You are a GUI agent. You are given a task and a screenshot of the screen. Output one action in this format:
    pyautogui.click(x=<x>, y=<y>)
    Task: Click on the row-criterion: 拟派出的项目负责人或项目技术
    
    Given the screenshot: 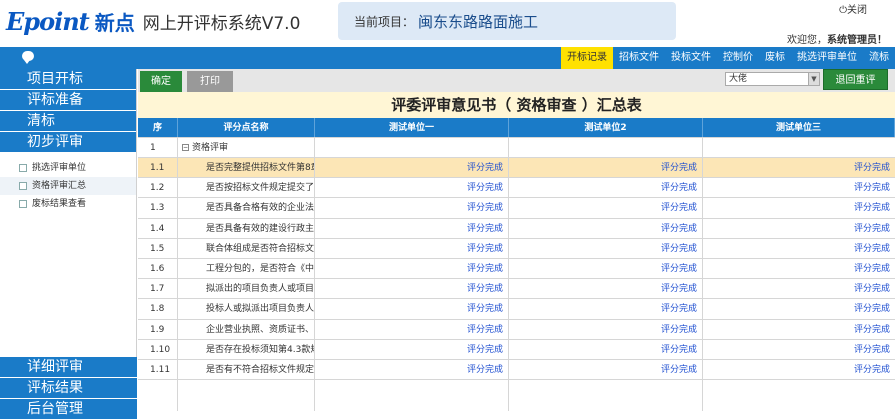 What is the action you would take?
    pyautogui.click(x=246, y=289)
    